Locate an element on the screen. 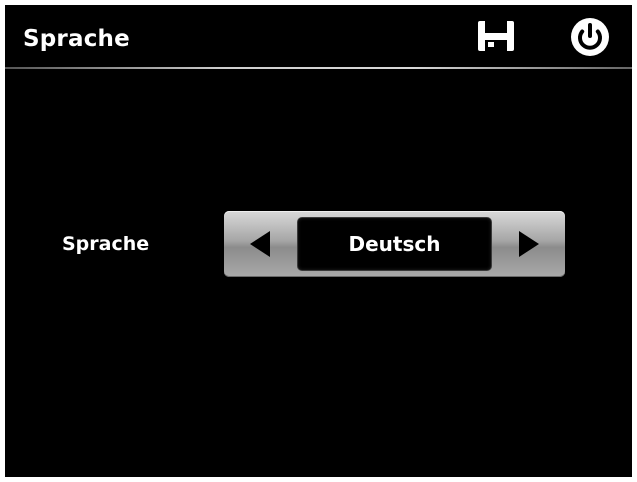 The image size is (637, 482). power-icon is located at coordinates (590, 37).